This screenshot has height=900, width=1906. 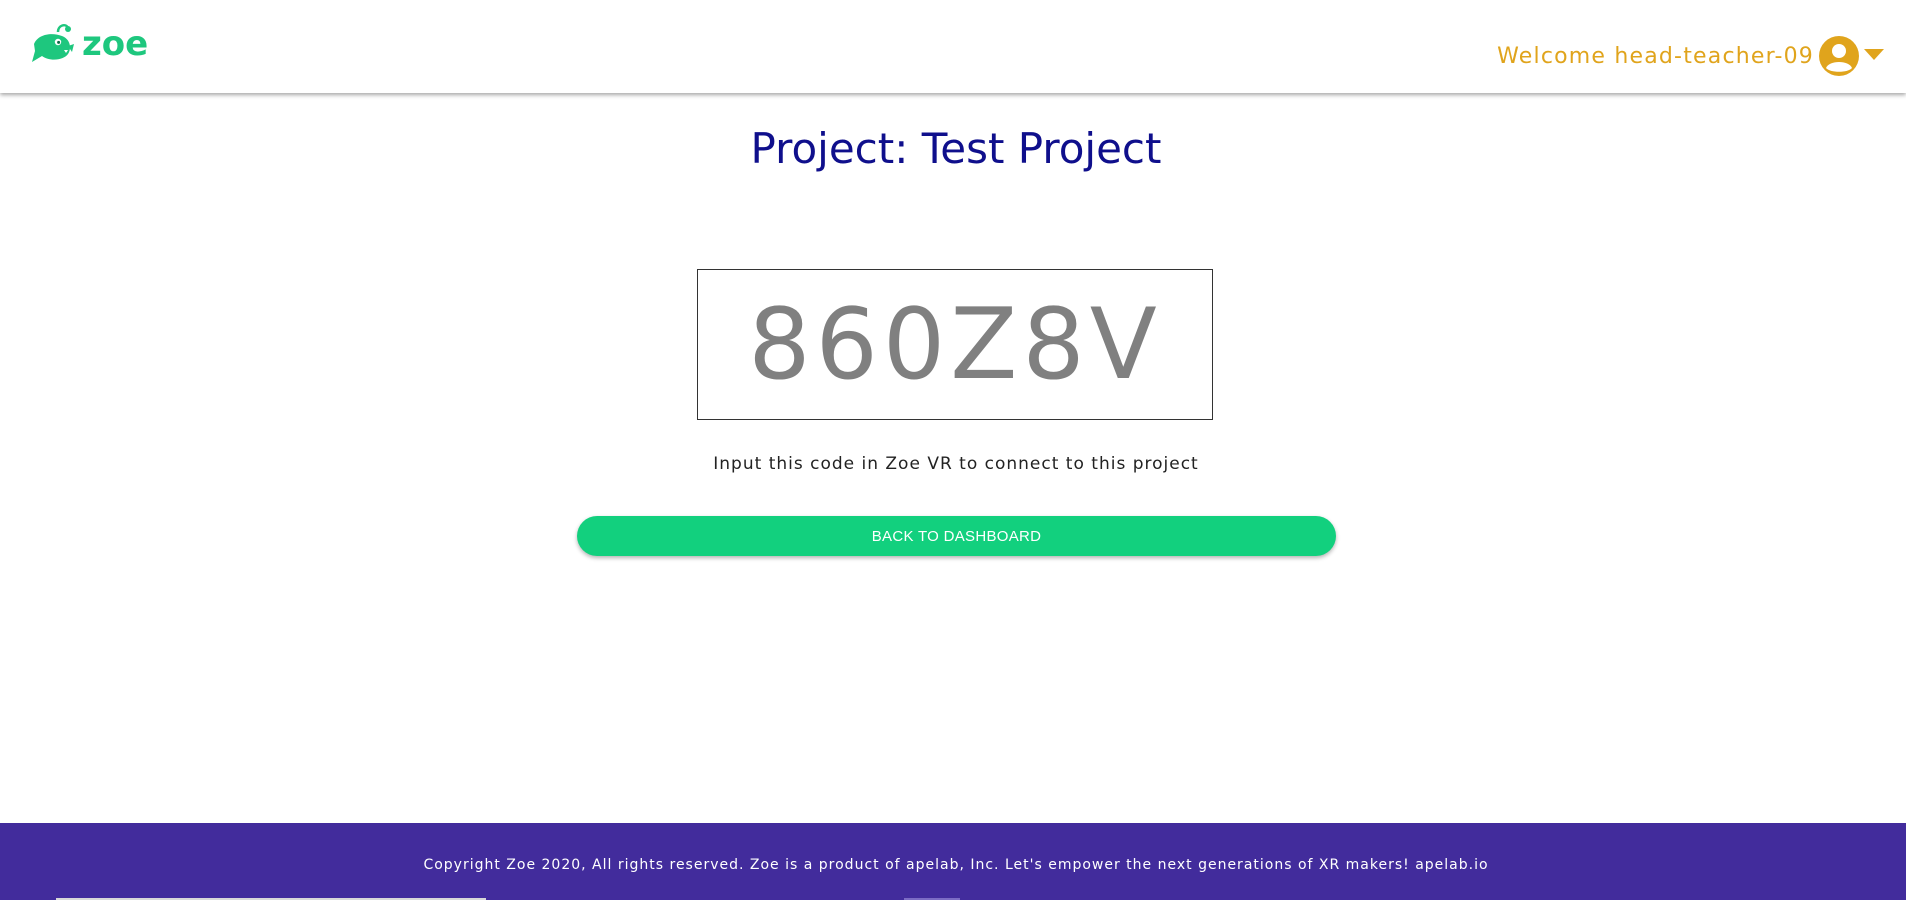 I want to click on project-code: 860Z8V, so click(x=955, y=344).